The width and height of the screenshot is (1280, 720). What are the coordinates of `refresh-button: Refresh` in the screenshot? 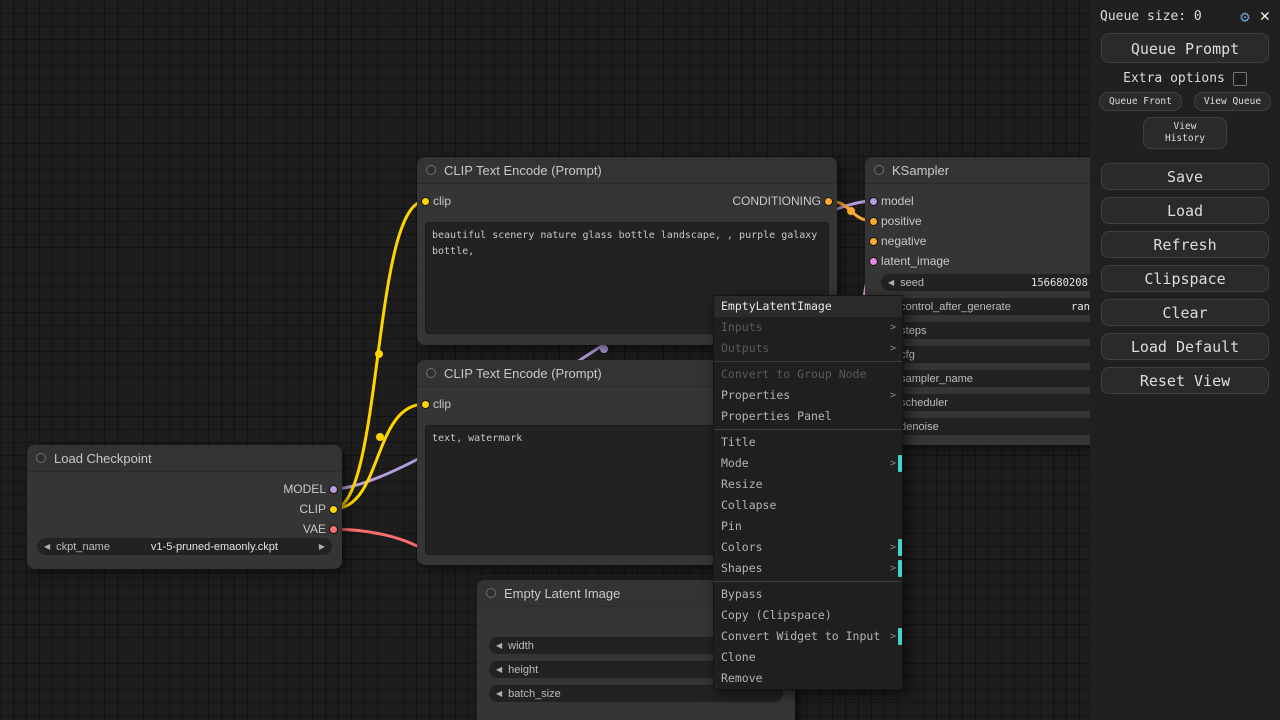 It's located at (1185, 244).